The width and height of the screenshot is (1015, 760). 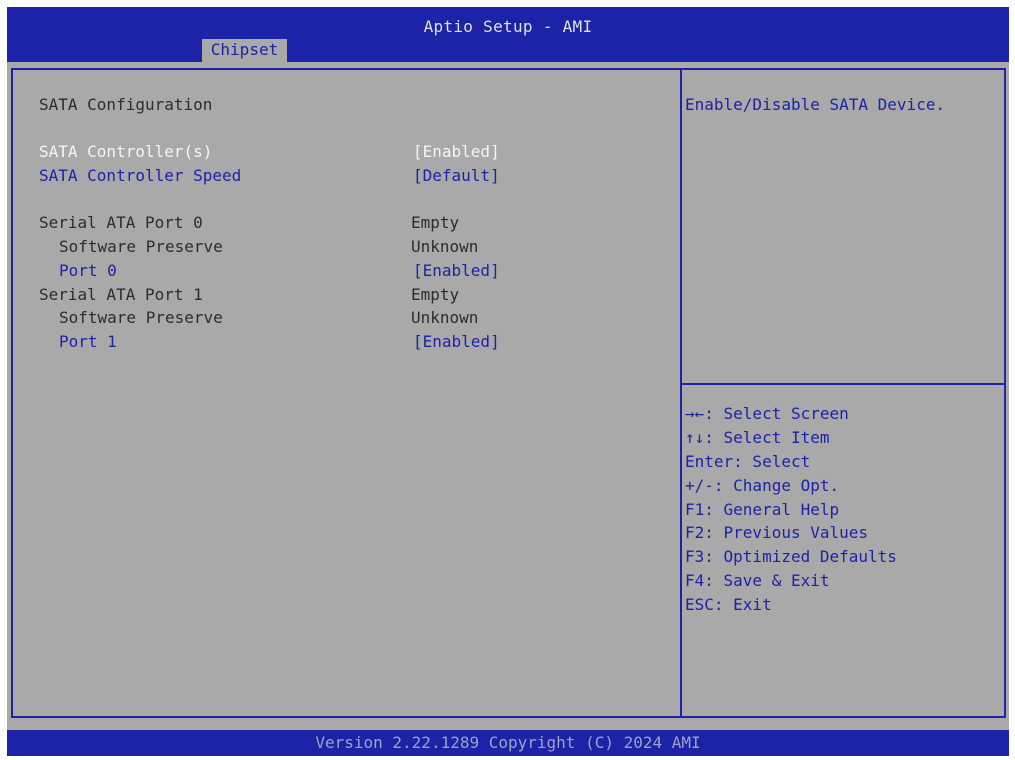 What do you see at coordinates (762, 485) in the screenshot?
I see `key-hint-change-opt: +/-: Change Opt.` at bounding box center [762, 485].